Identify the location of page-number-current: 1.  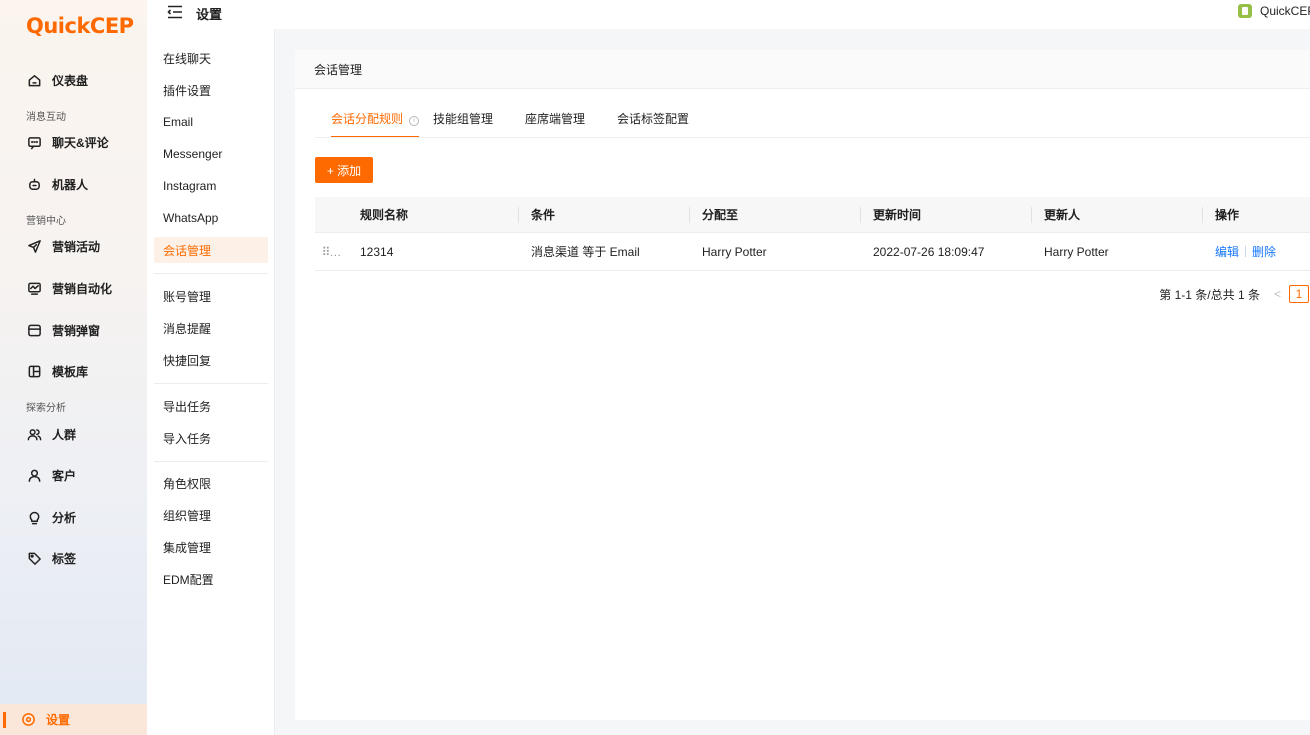
(1299, 294).